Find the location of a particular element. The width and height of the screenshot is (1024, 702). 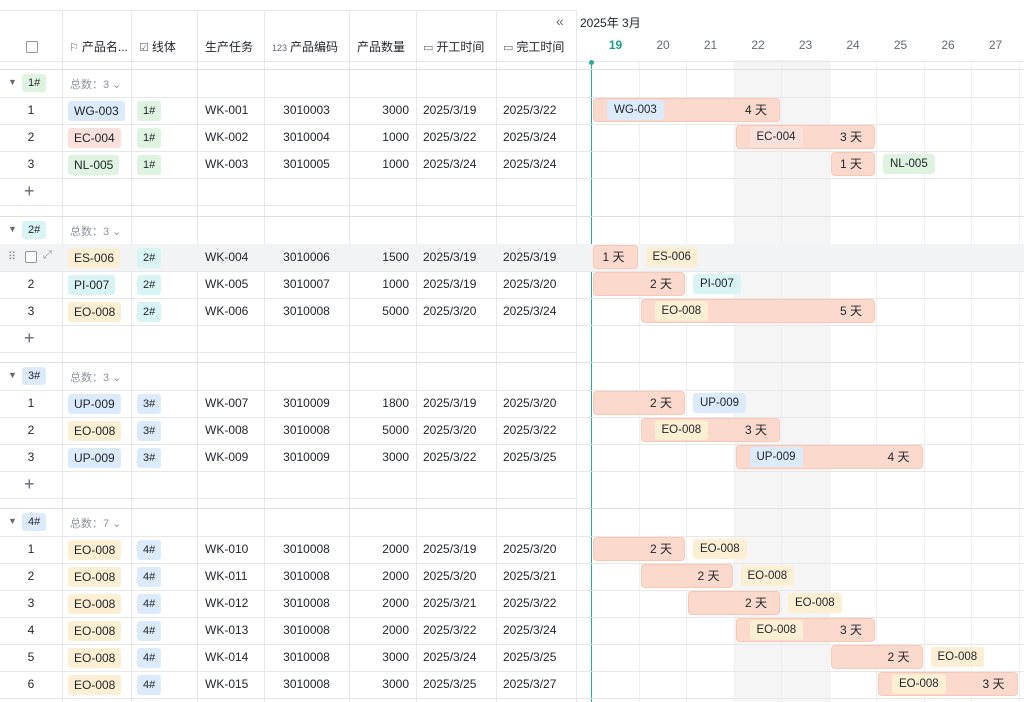

quantity-cell: 1800 is located at coordinates (379, 403).